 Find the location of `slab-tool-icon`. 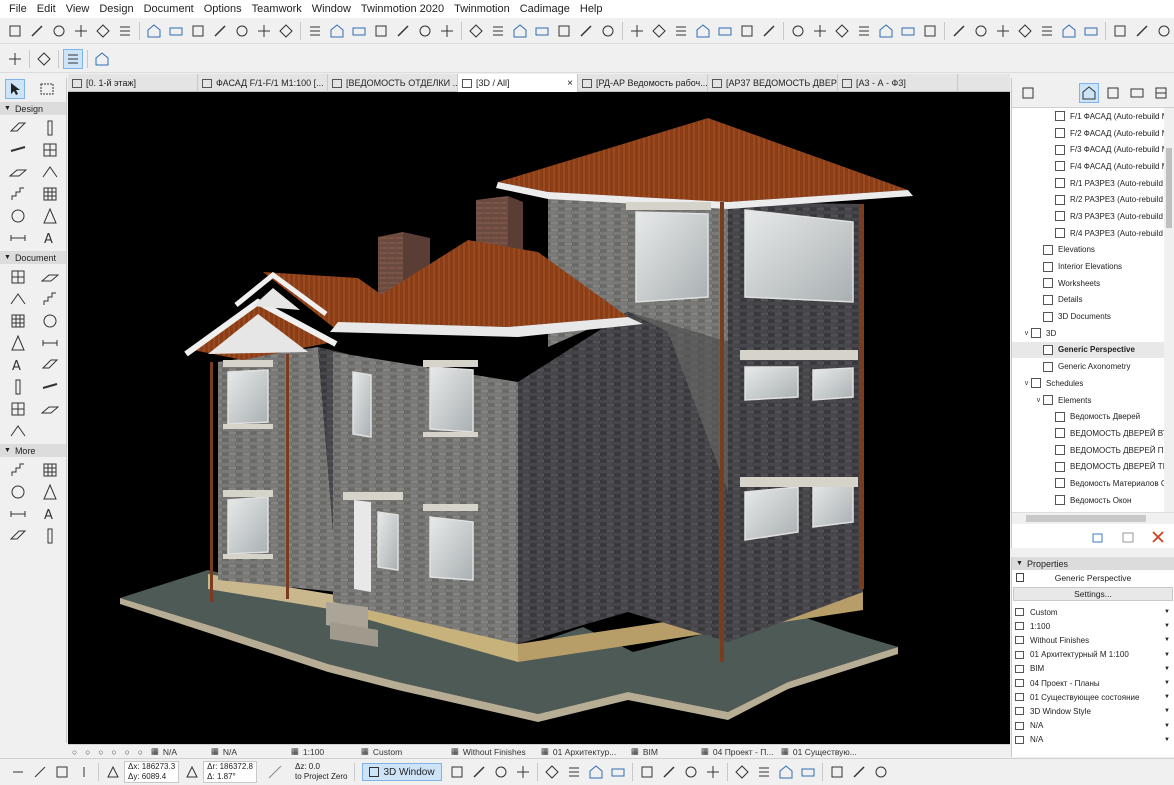

slab-tool-icon is located at coordinates (18, 172).